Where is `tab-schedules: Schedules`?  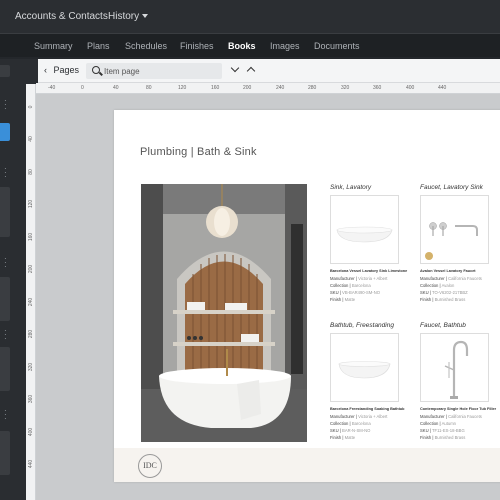 tab-schedules: Schedules is located at coordinates (146, 46).